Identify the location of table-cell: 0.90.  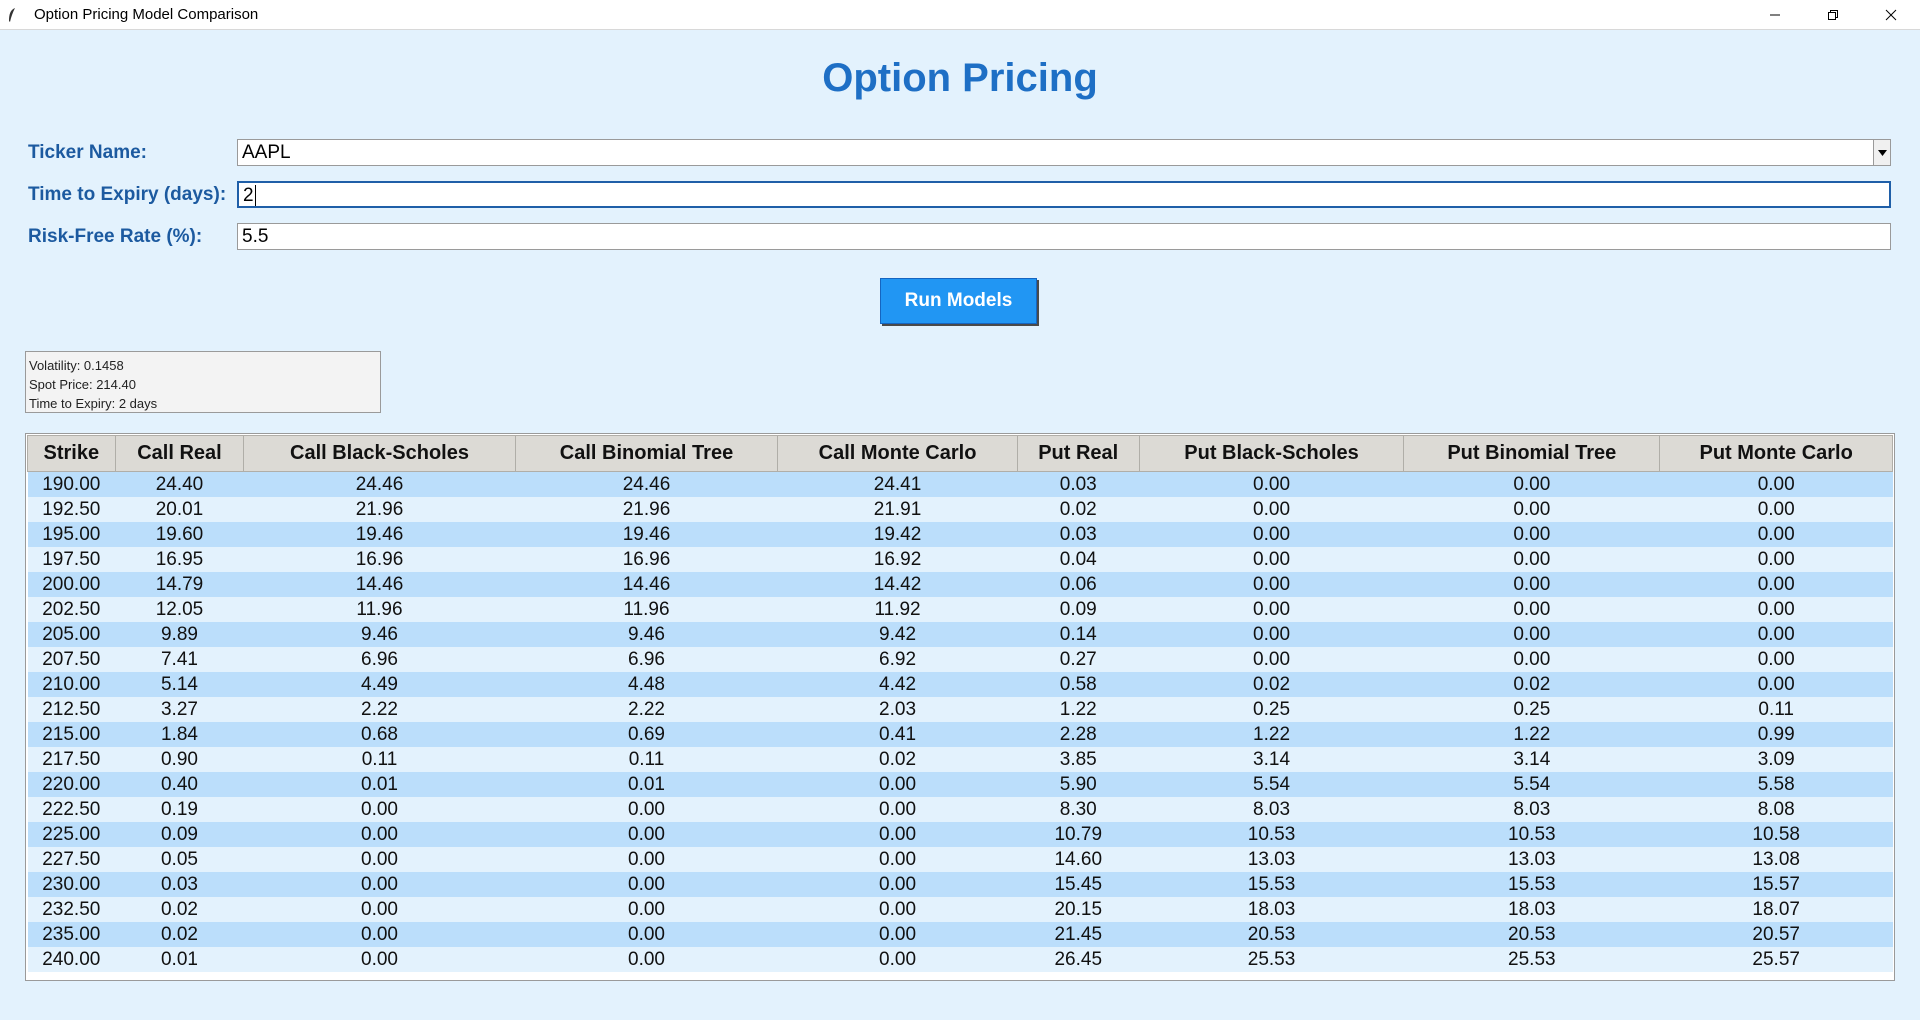
(179, 759).